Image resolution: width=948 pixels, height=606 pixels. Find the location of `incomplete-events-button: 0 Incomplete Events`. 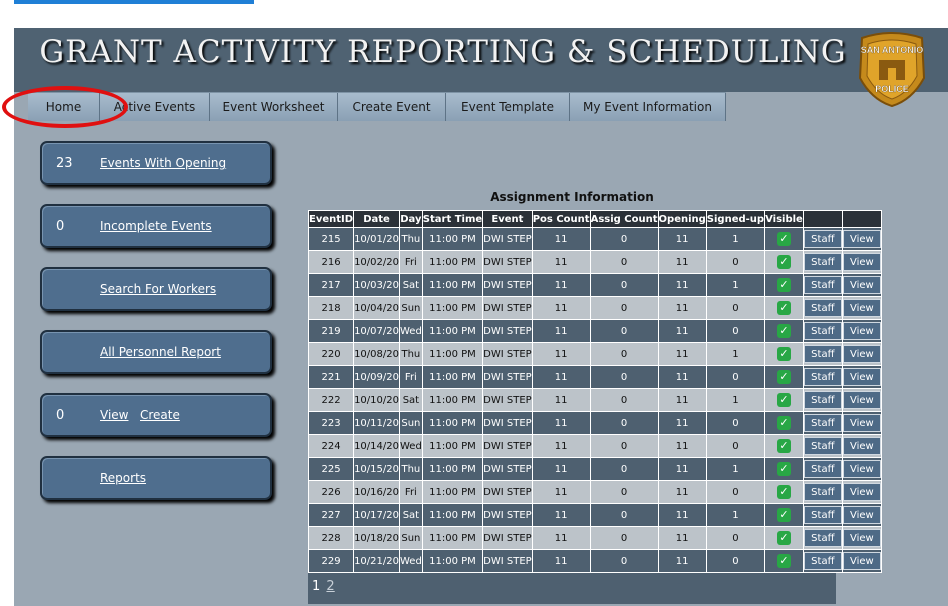

incomplete-events-button: 0 Incomplete Events is located at coordinates (156, 226).